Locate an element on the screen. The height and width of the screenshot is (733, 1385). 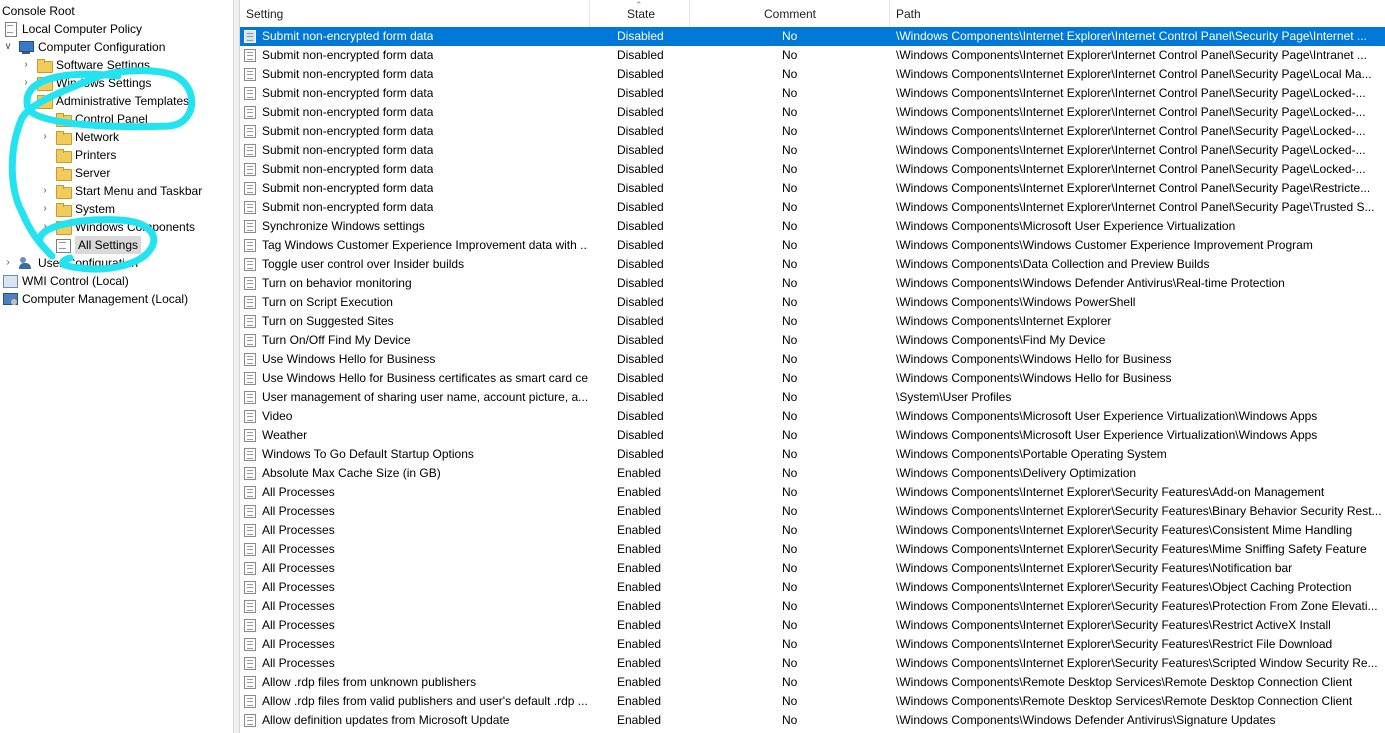
tree-node-network: › Network is located at coordinates (79, 137).